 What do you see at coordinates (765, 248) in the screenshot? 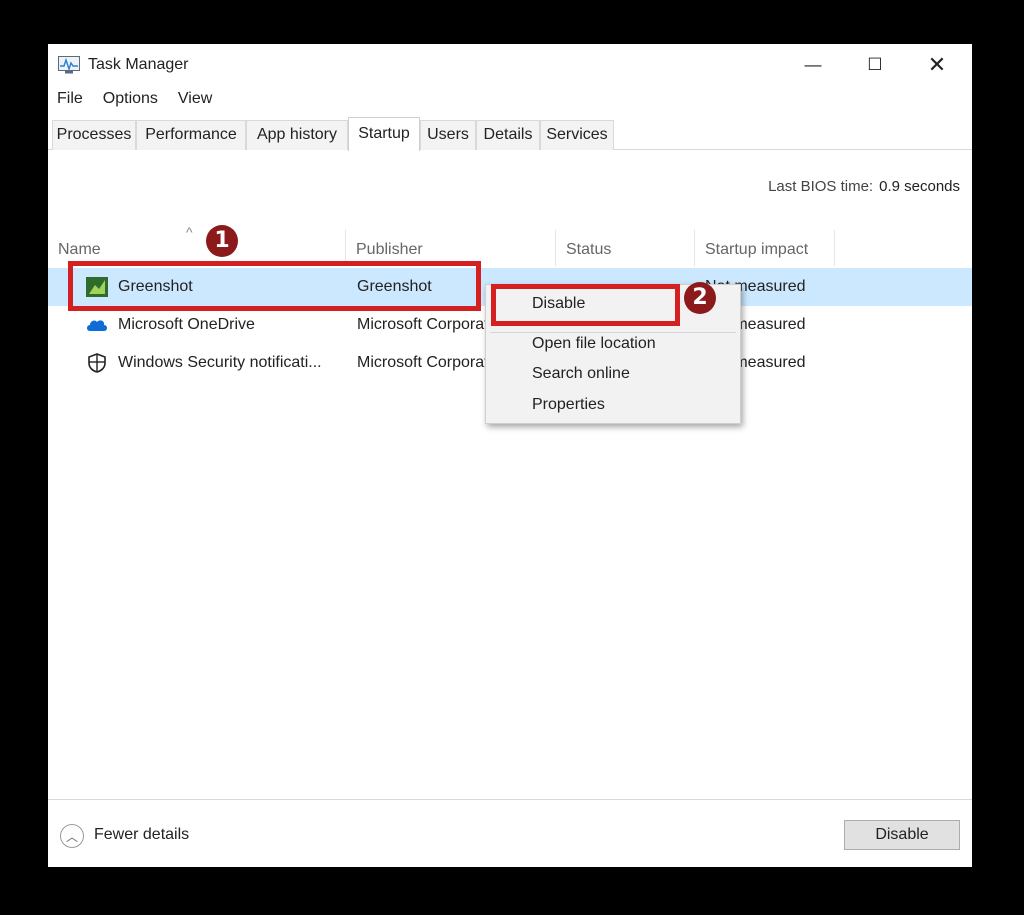
I see `column-header-startup-impact: Startup impact` at bounding box center [765, 248].